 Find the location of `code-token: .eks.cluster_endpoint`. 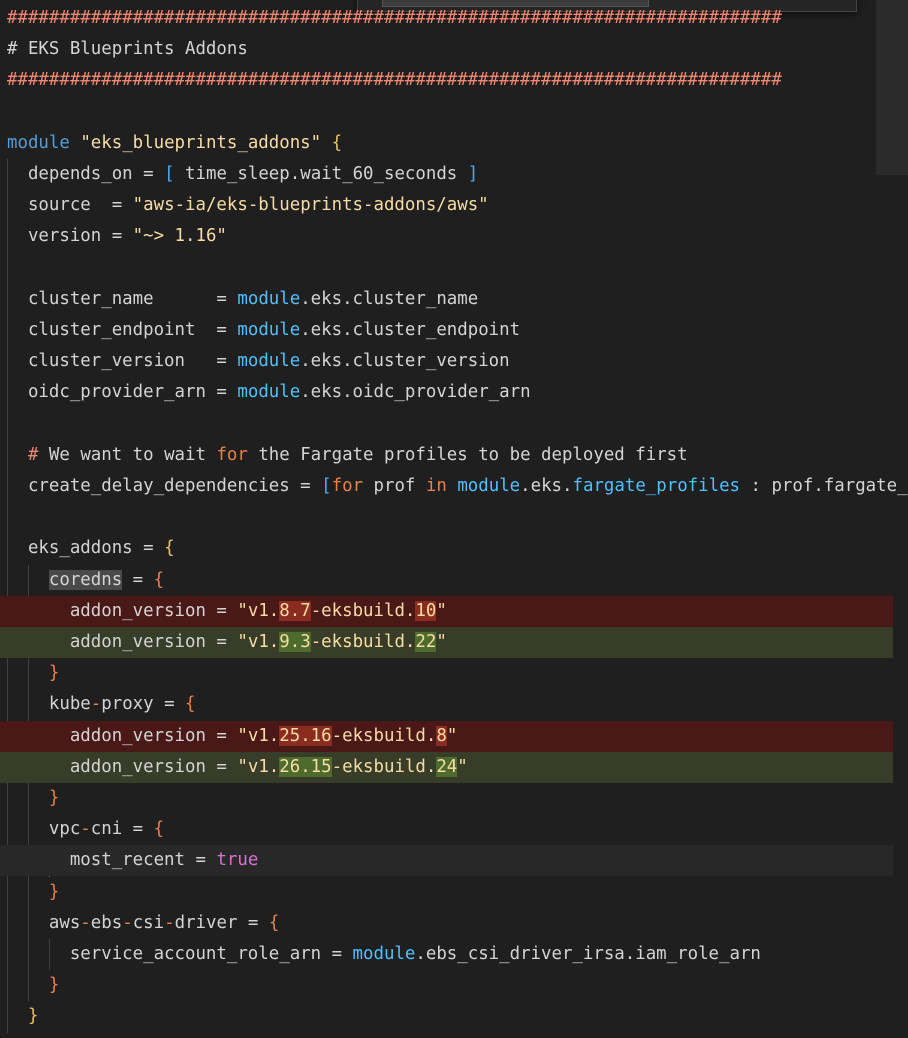

code-token: .eks.cluster_endpoint is located at coordinates (410, 330).